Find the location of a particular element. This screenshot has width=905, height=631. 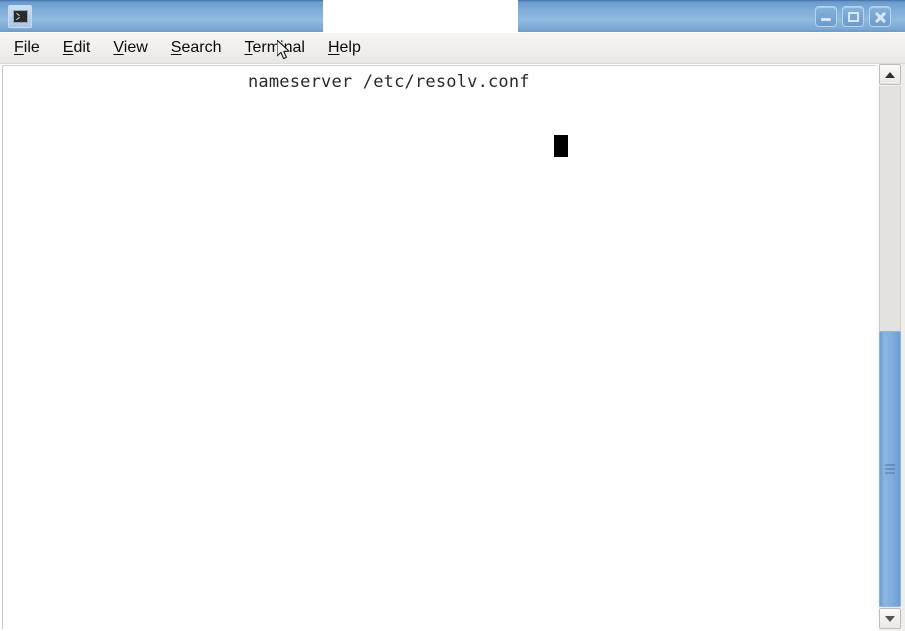

scrollbar-thumb is located at coordinates (890, 469).